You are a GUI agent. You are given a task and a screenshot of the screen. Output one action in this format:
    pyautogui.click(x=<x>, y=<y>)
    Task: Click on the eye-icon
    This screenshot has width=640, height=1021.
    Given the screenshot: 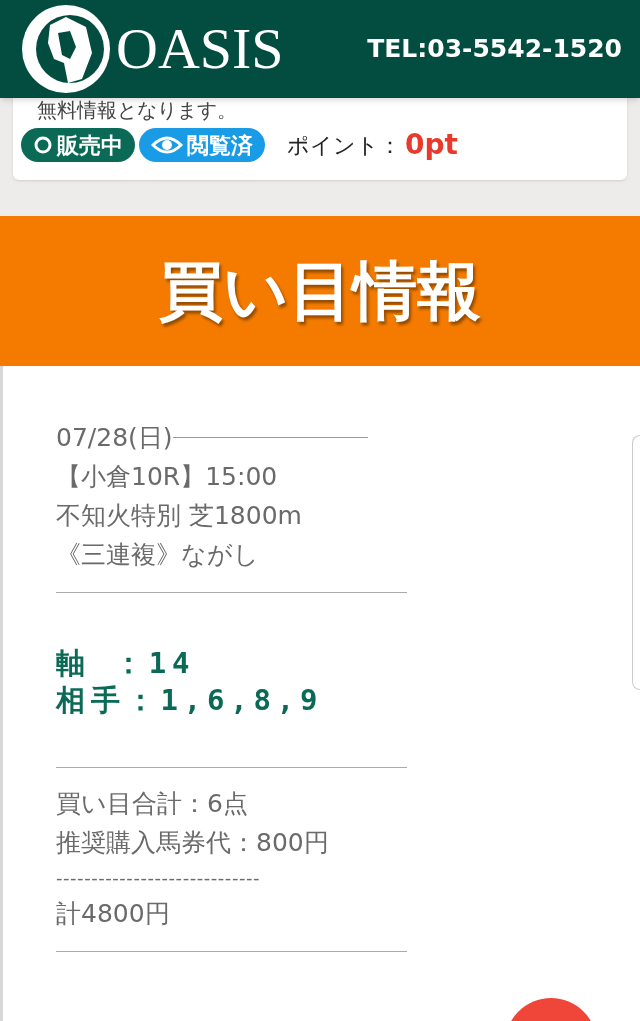 What is the action you would take?
    pyautogui.click(x=167, y=145)
    